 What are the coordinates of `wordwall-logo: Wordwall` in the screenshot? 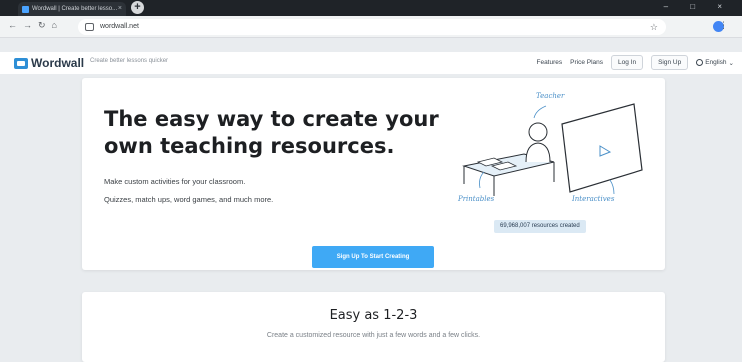 It's located at (49, 63).